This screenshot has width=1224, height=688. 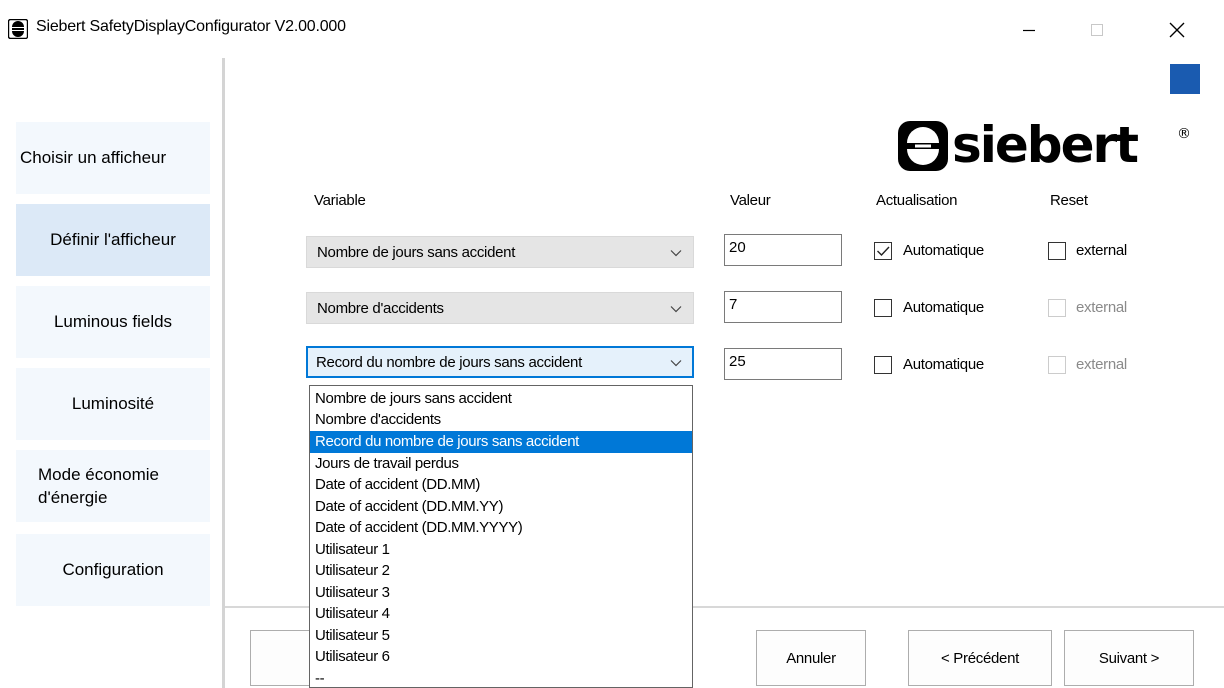 What do you see at coordinates (750, 200) in the screenshot?
I see `header-valeur: Valeur` at bounding box center [750, 200].